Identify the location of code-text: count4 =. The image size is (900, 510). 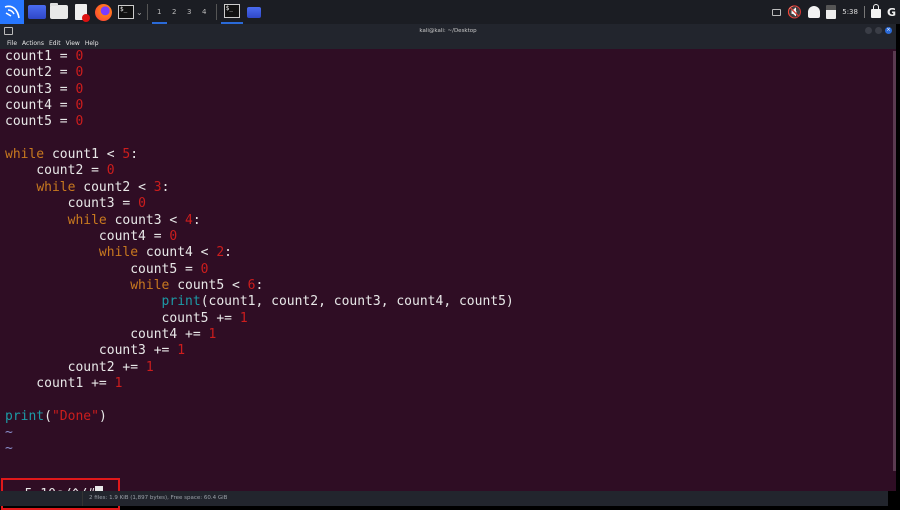
(40, 106).